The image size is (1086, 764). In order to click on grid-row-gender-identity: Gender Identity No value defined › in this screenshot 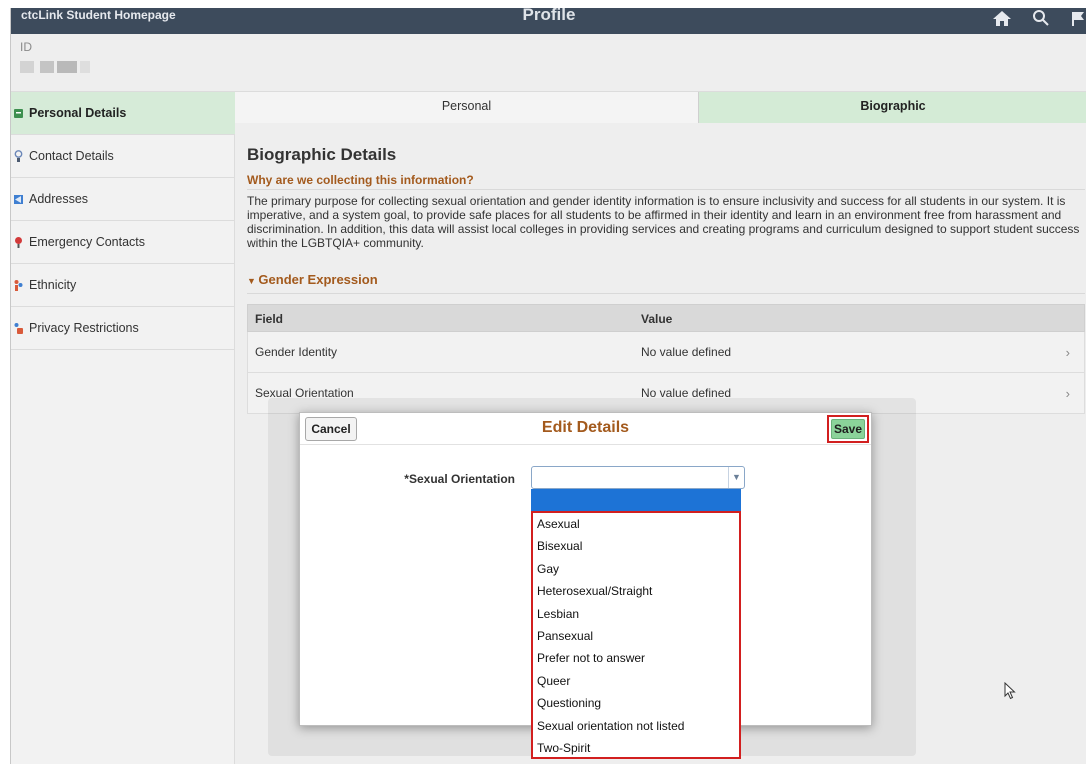, I will do `click(666, 352)`.